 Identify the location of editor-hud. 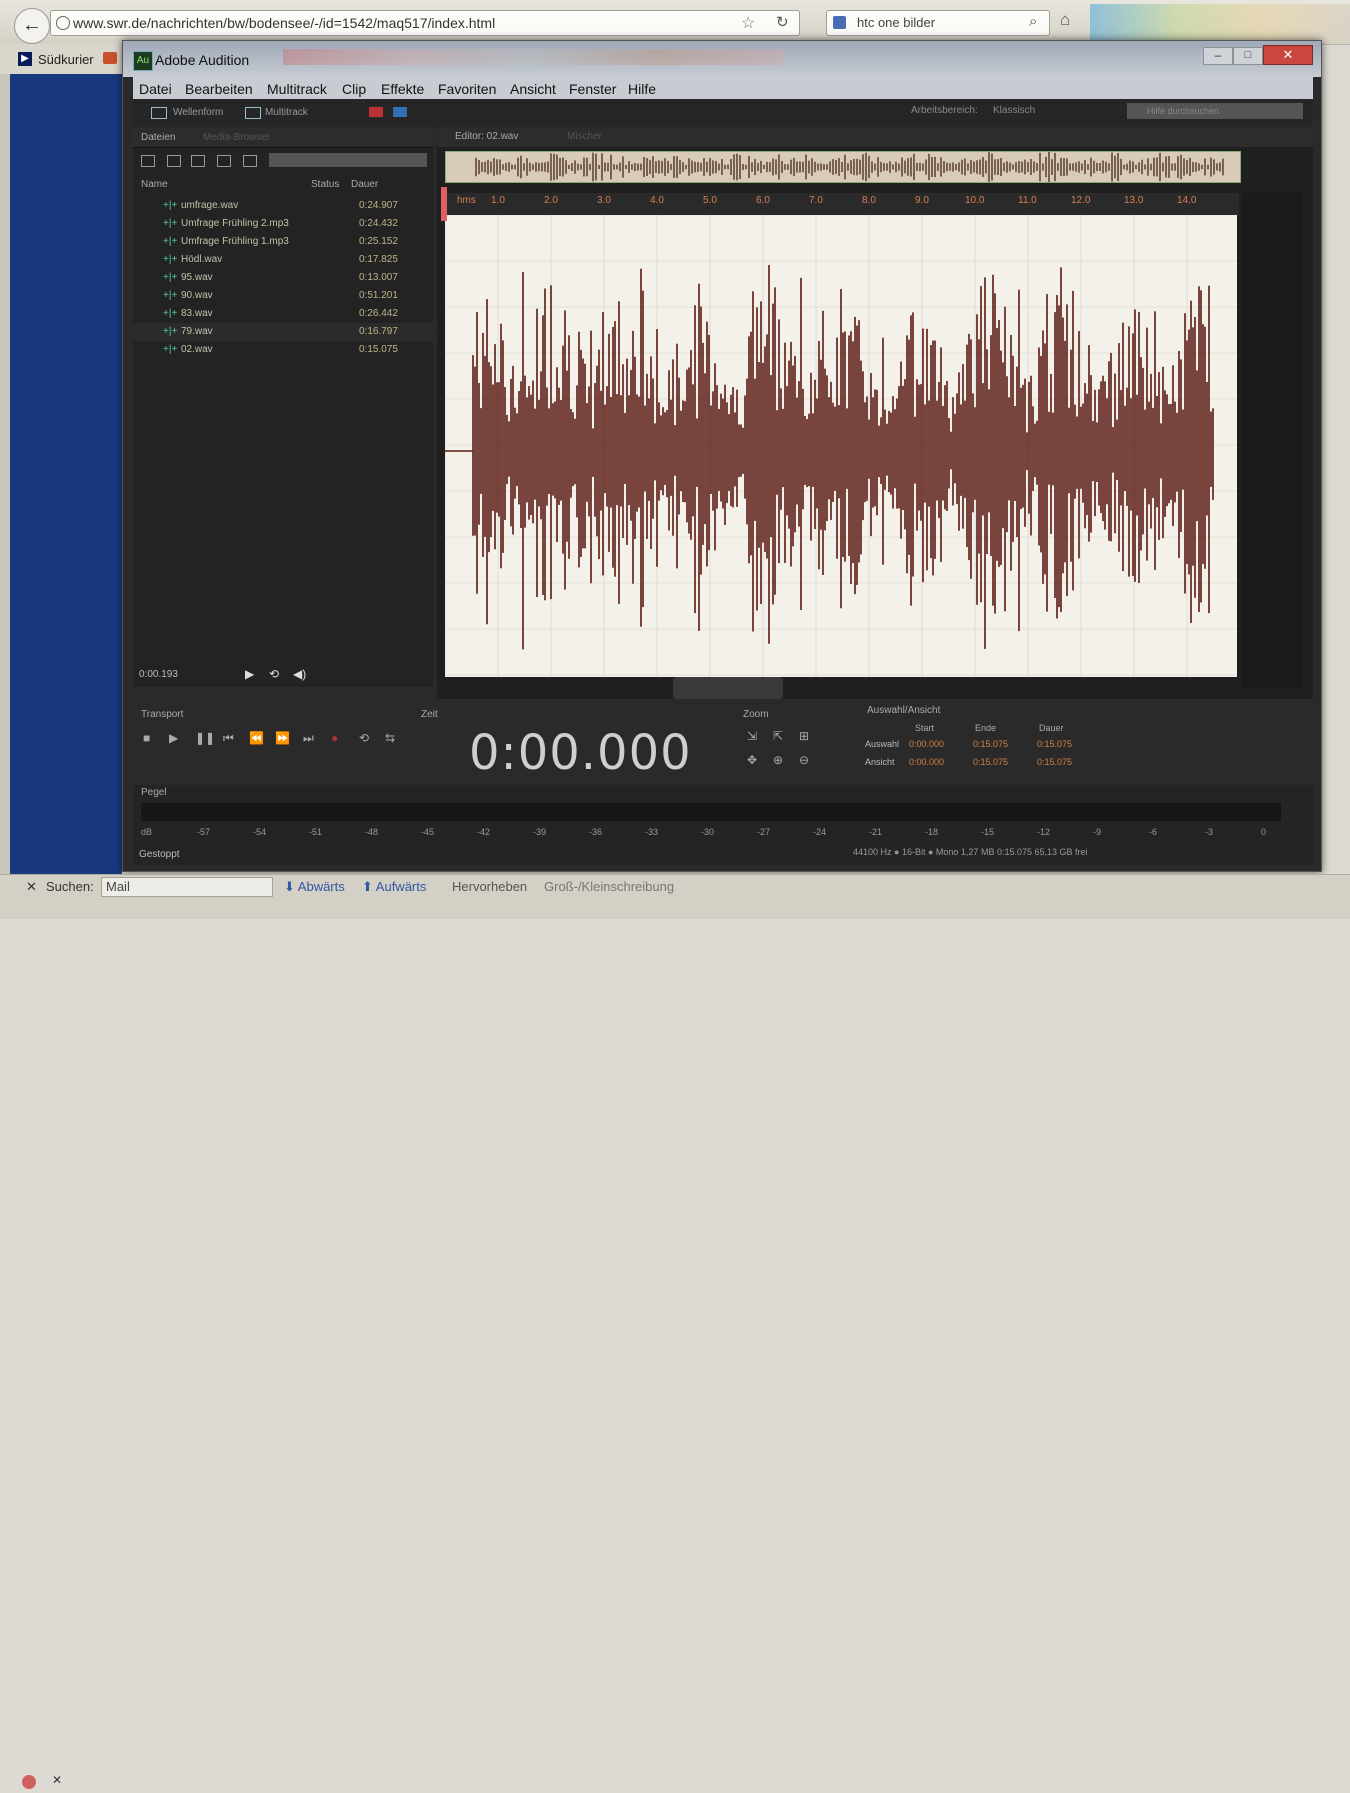
(728, 688).